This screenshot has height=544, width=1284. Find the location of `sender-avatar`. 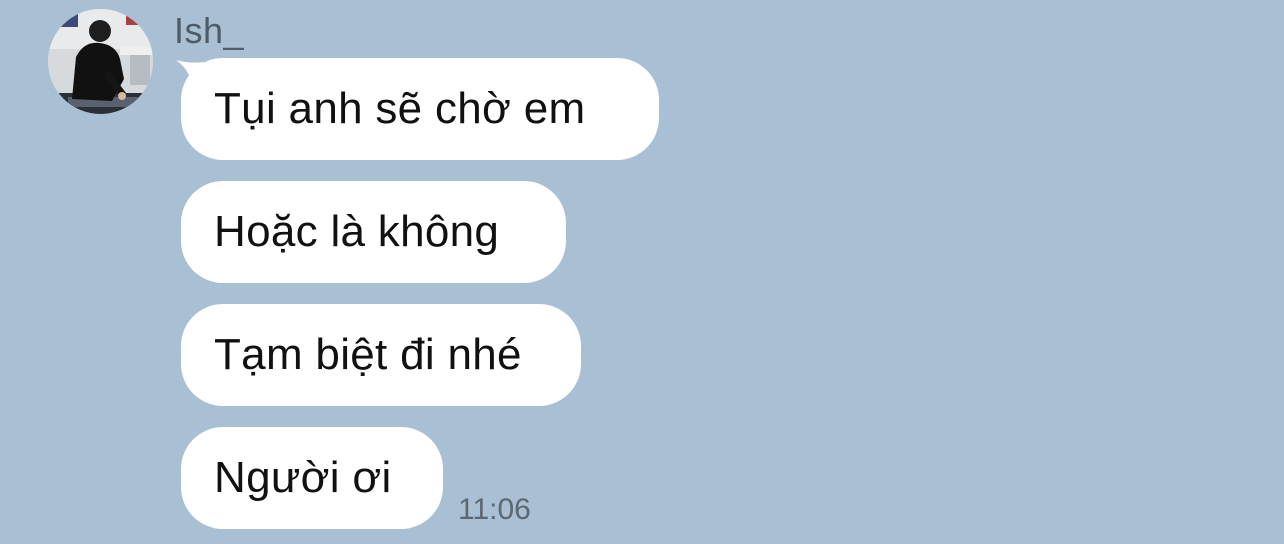

sender-avatar is located at coordinates (100, 61).